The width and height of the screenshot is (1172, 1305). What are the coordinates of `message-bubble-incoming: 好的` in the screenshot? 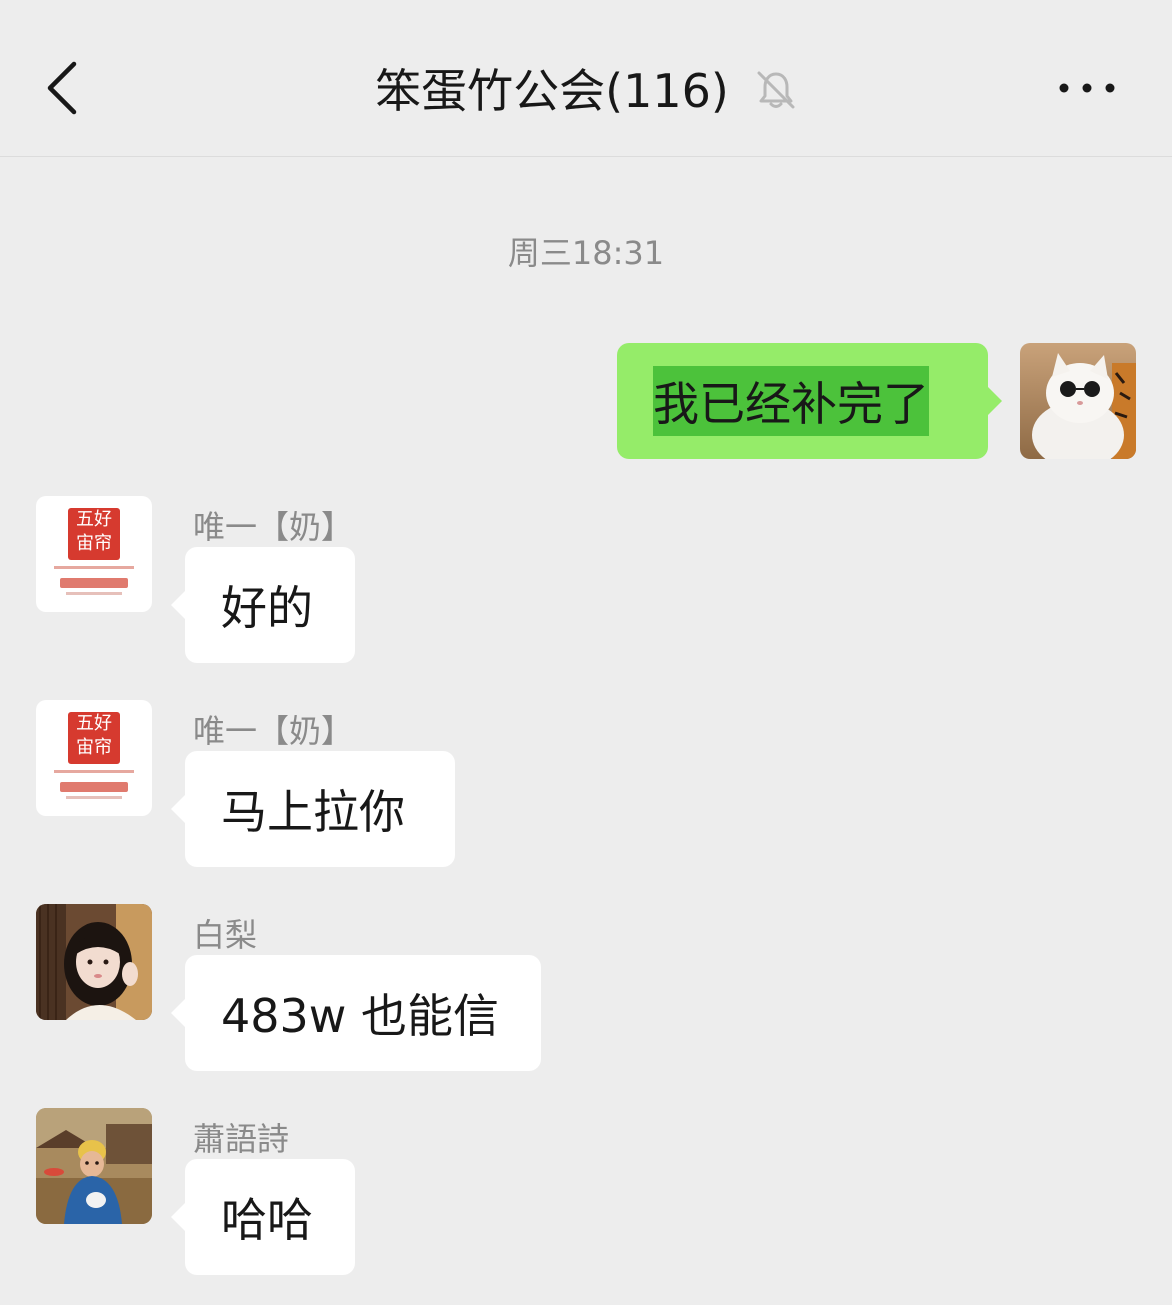 It's located at (263, 605).